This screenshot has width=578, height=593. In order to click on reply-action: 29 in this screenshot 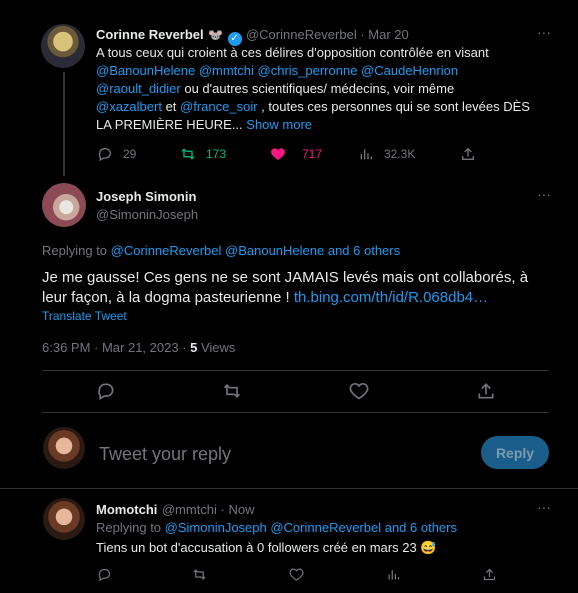, I will do `click(116, 154)`.